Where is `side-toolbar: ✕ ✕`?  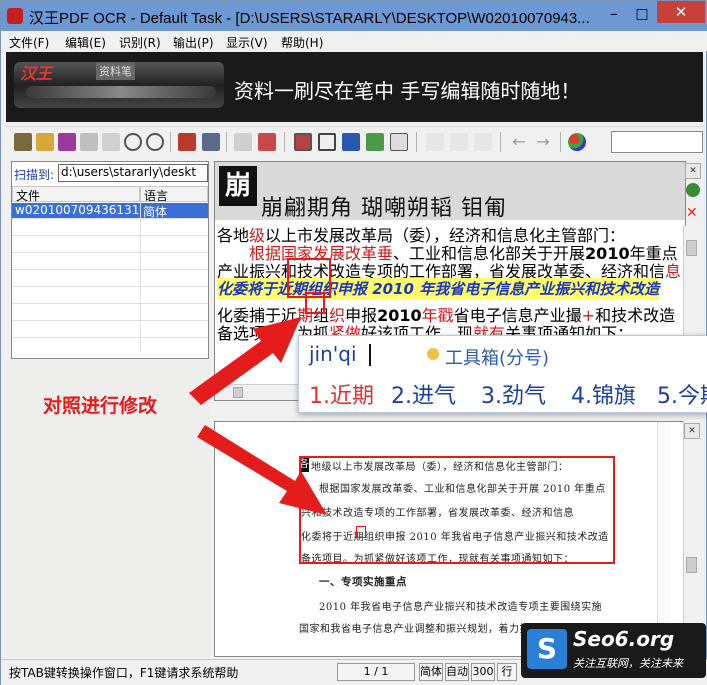
side-toolbar: ✕ ✕ is located at coordinates (693, 191).